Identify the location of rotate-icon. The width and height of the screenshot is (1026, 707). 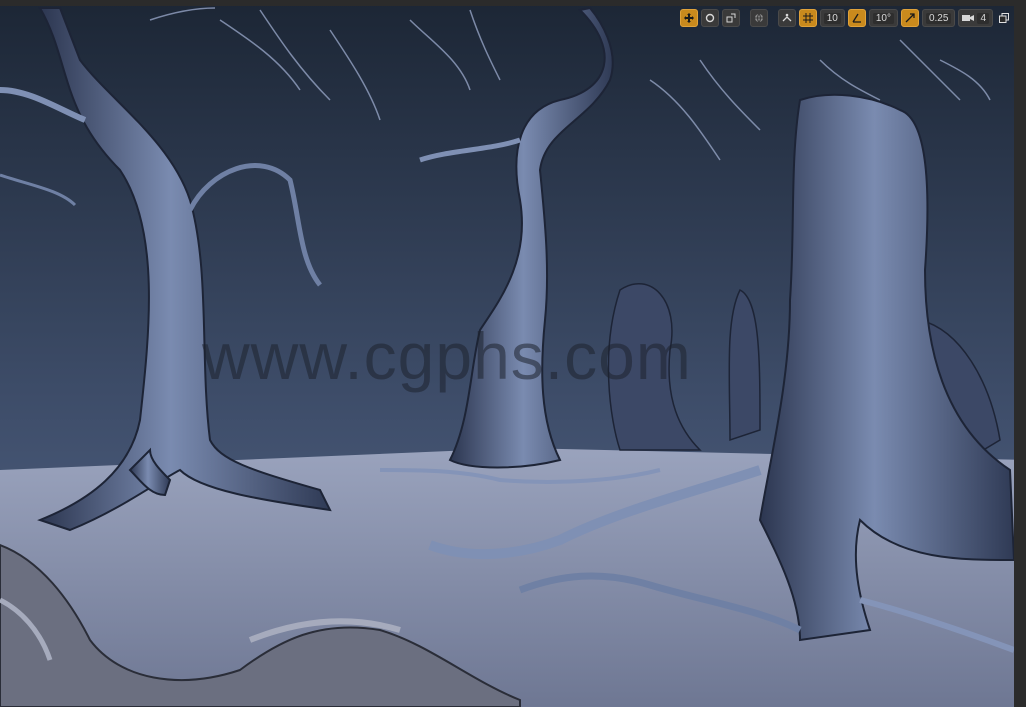
(709, 18).